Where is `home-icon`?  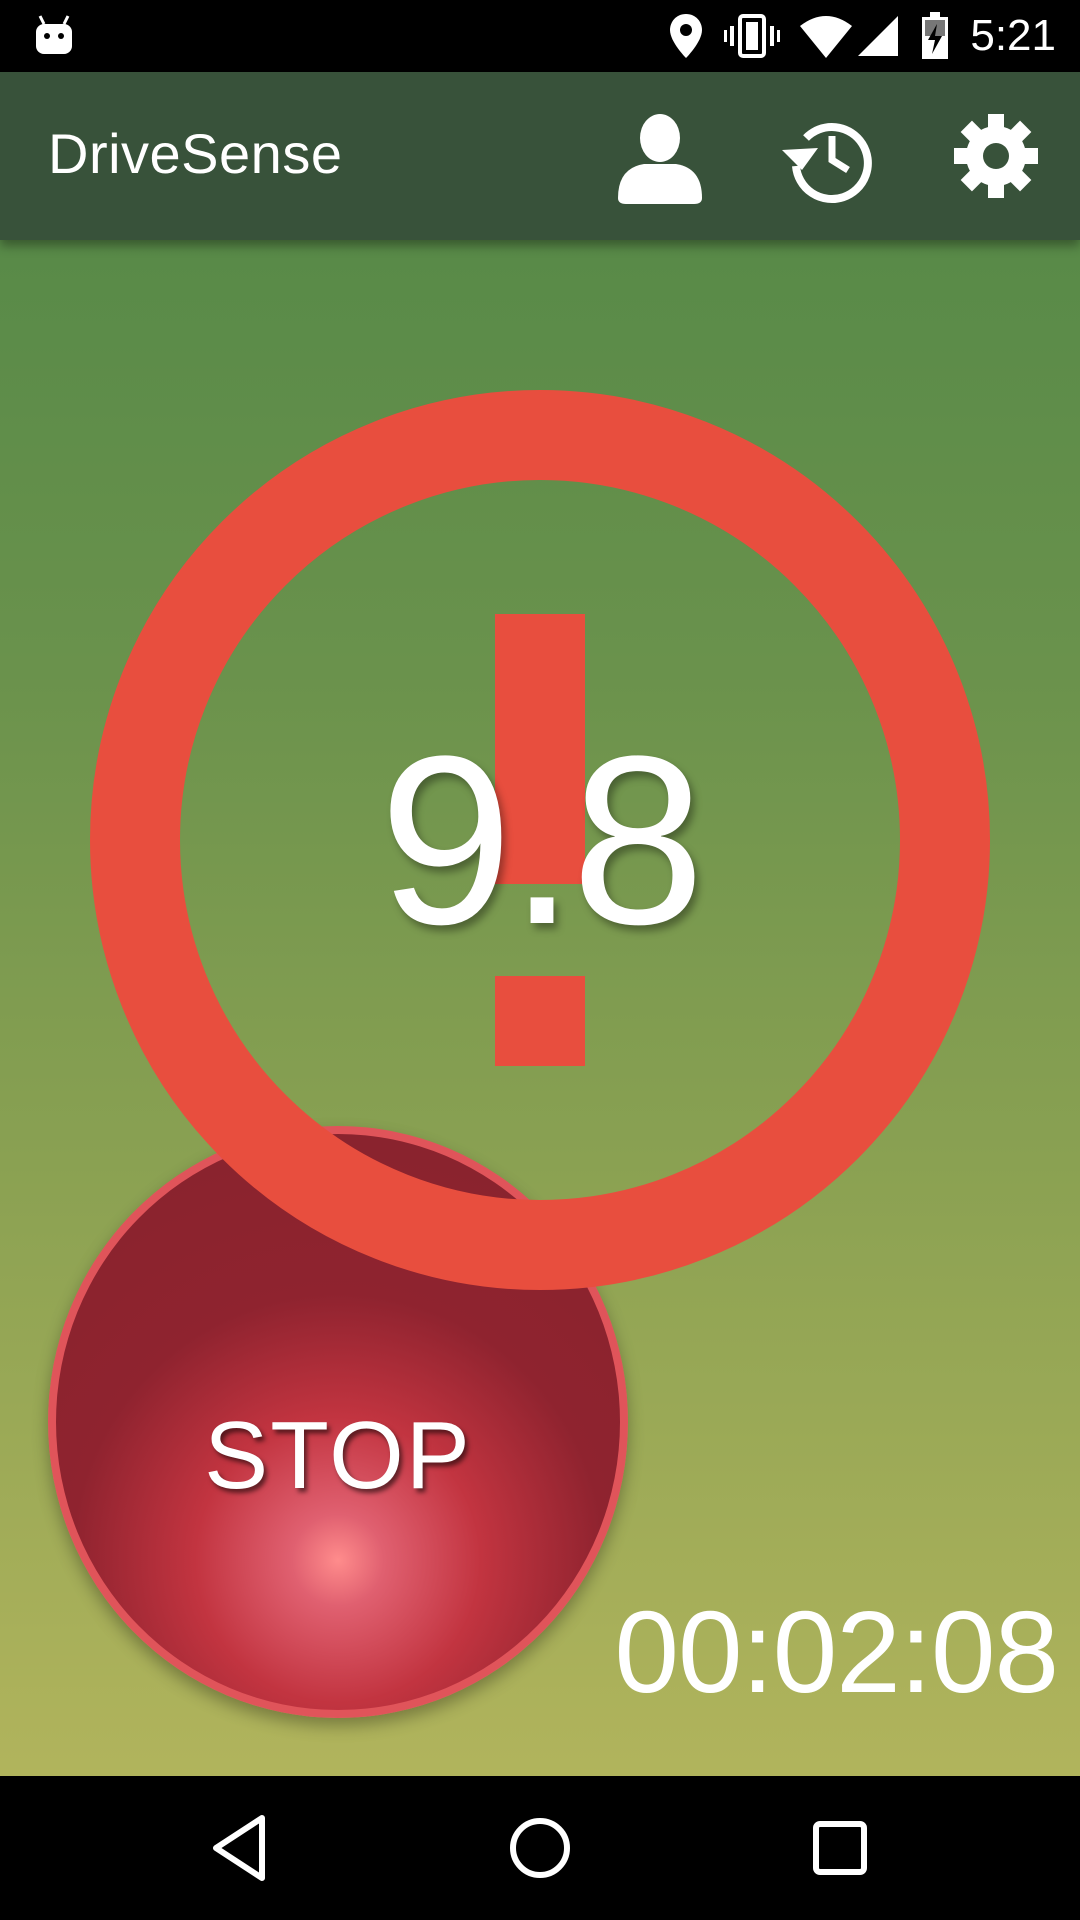 home-icon is located at coordinates (540, 1848).